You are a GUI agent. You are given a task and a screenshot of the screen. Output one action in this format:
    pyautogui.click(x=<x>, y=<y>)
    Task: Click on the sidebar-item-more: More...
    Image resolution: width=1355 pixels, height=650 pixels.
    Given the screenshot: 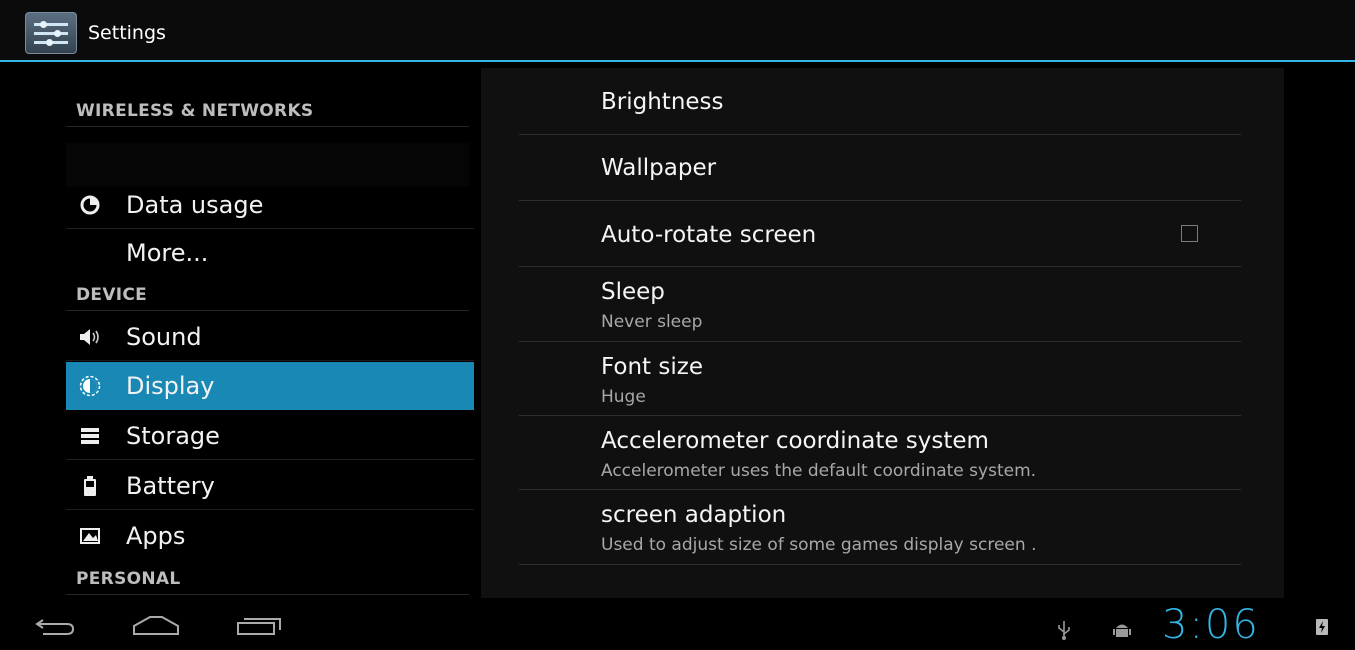 What is the action you would take?
    pyautogui.click(x=270, y=253)
    